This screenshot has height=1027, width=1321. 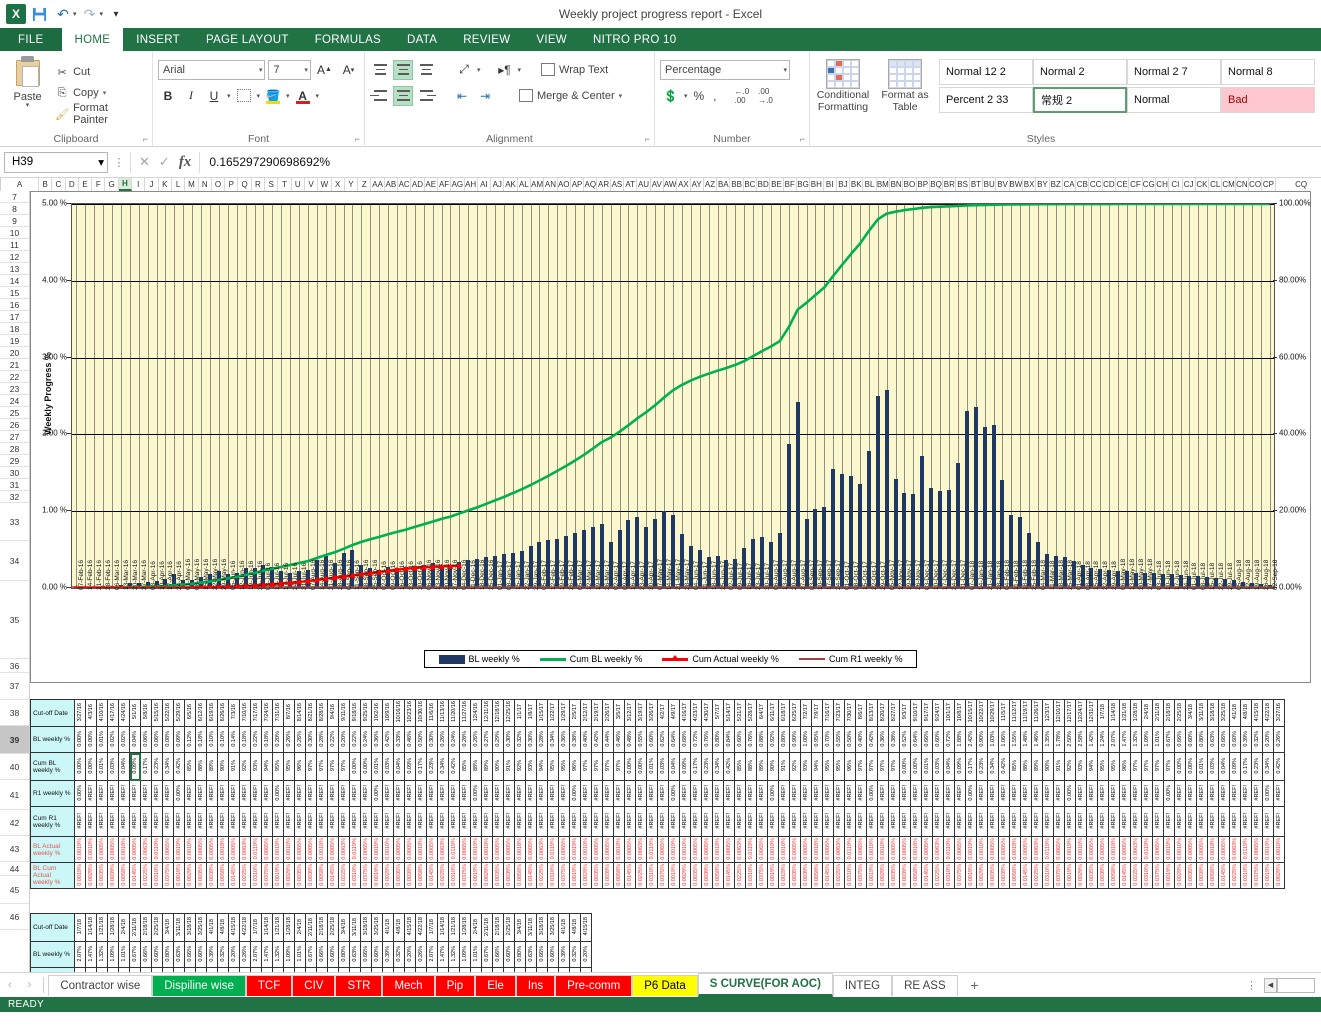 I want to click on table-cell: 3/4/18, so click(x=520, y=927).